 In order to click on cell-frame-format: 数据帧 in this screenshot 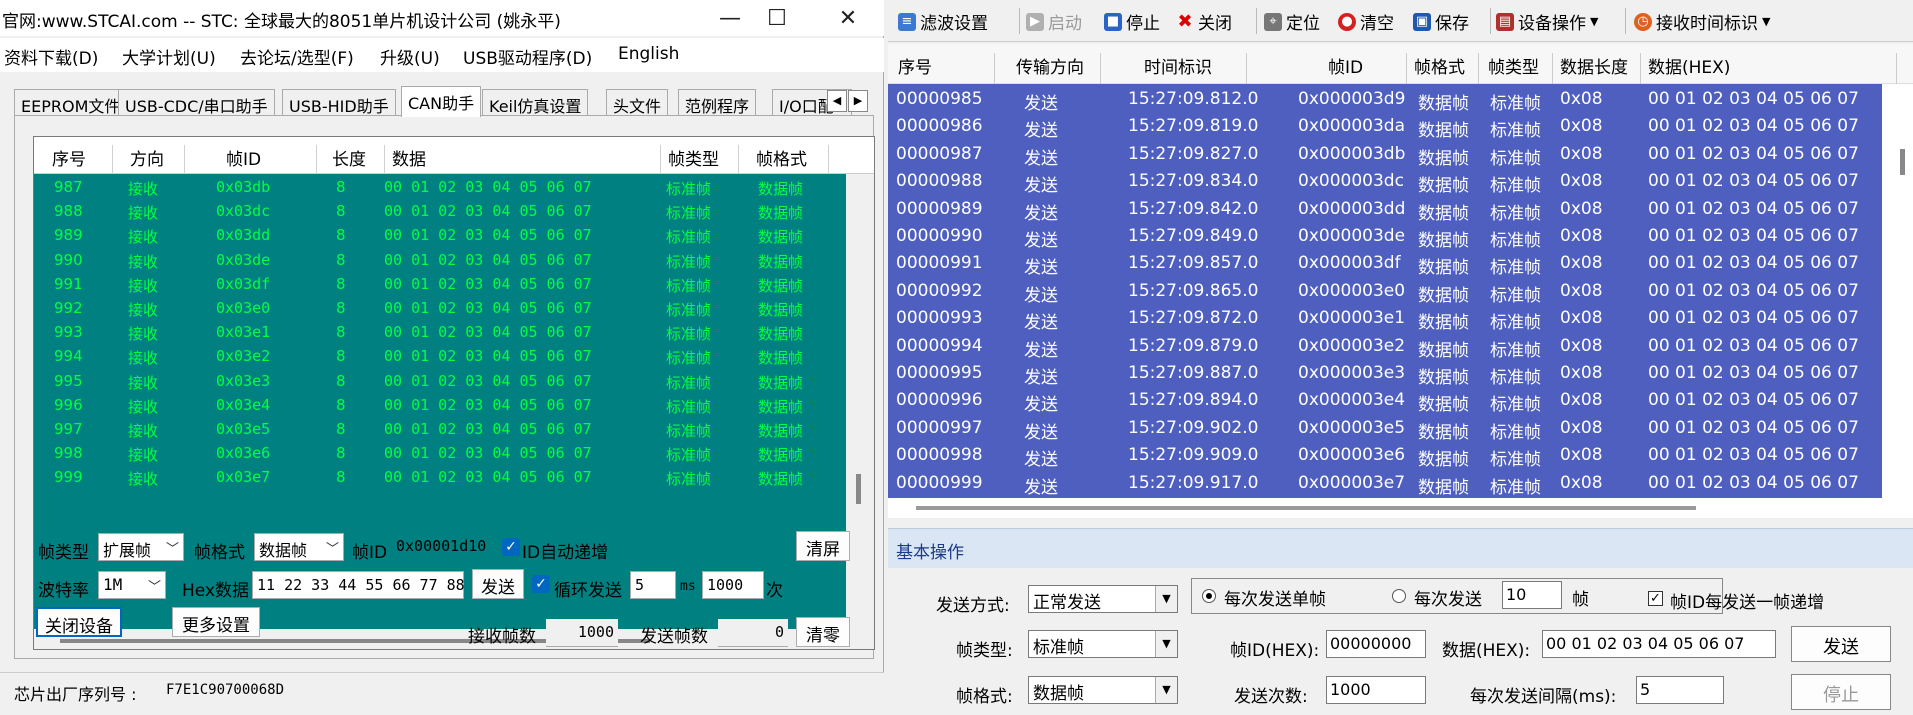, I will do `click(1443, 295)`.